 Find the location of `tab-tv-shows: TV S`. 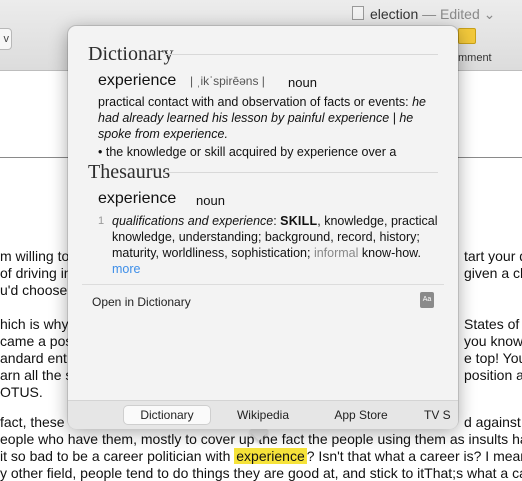

tab-tv-shows: TV S is located at coordinates (441, 415).